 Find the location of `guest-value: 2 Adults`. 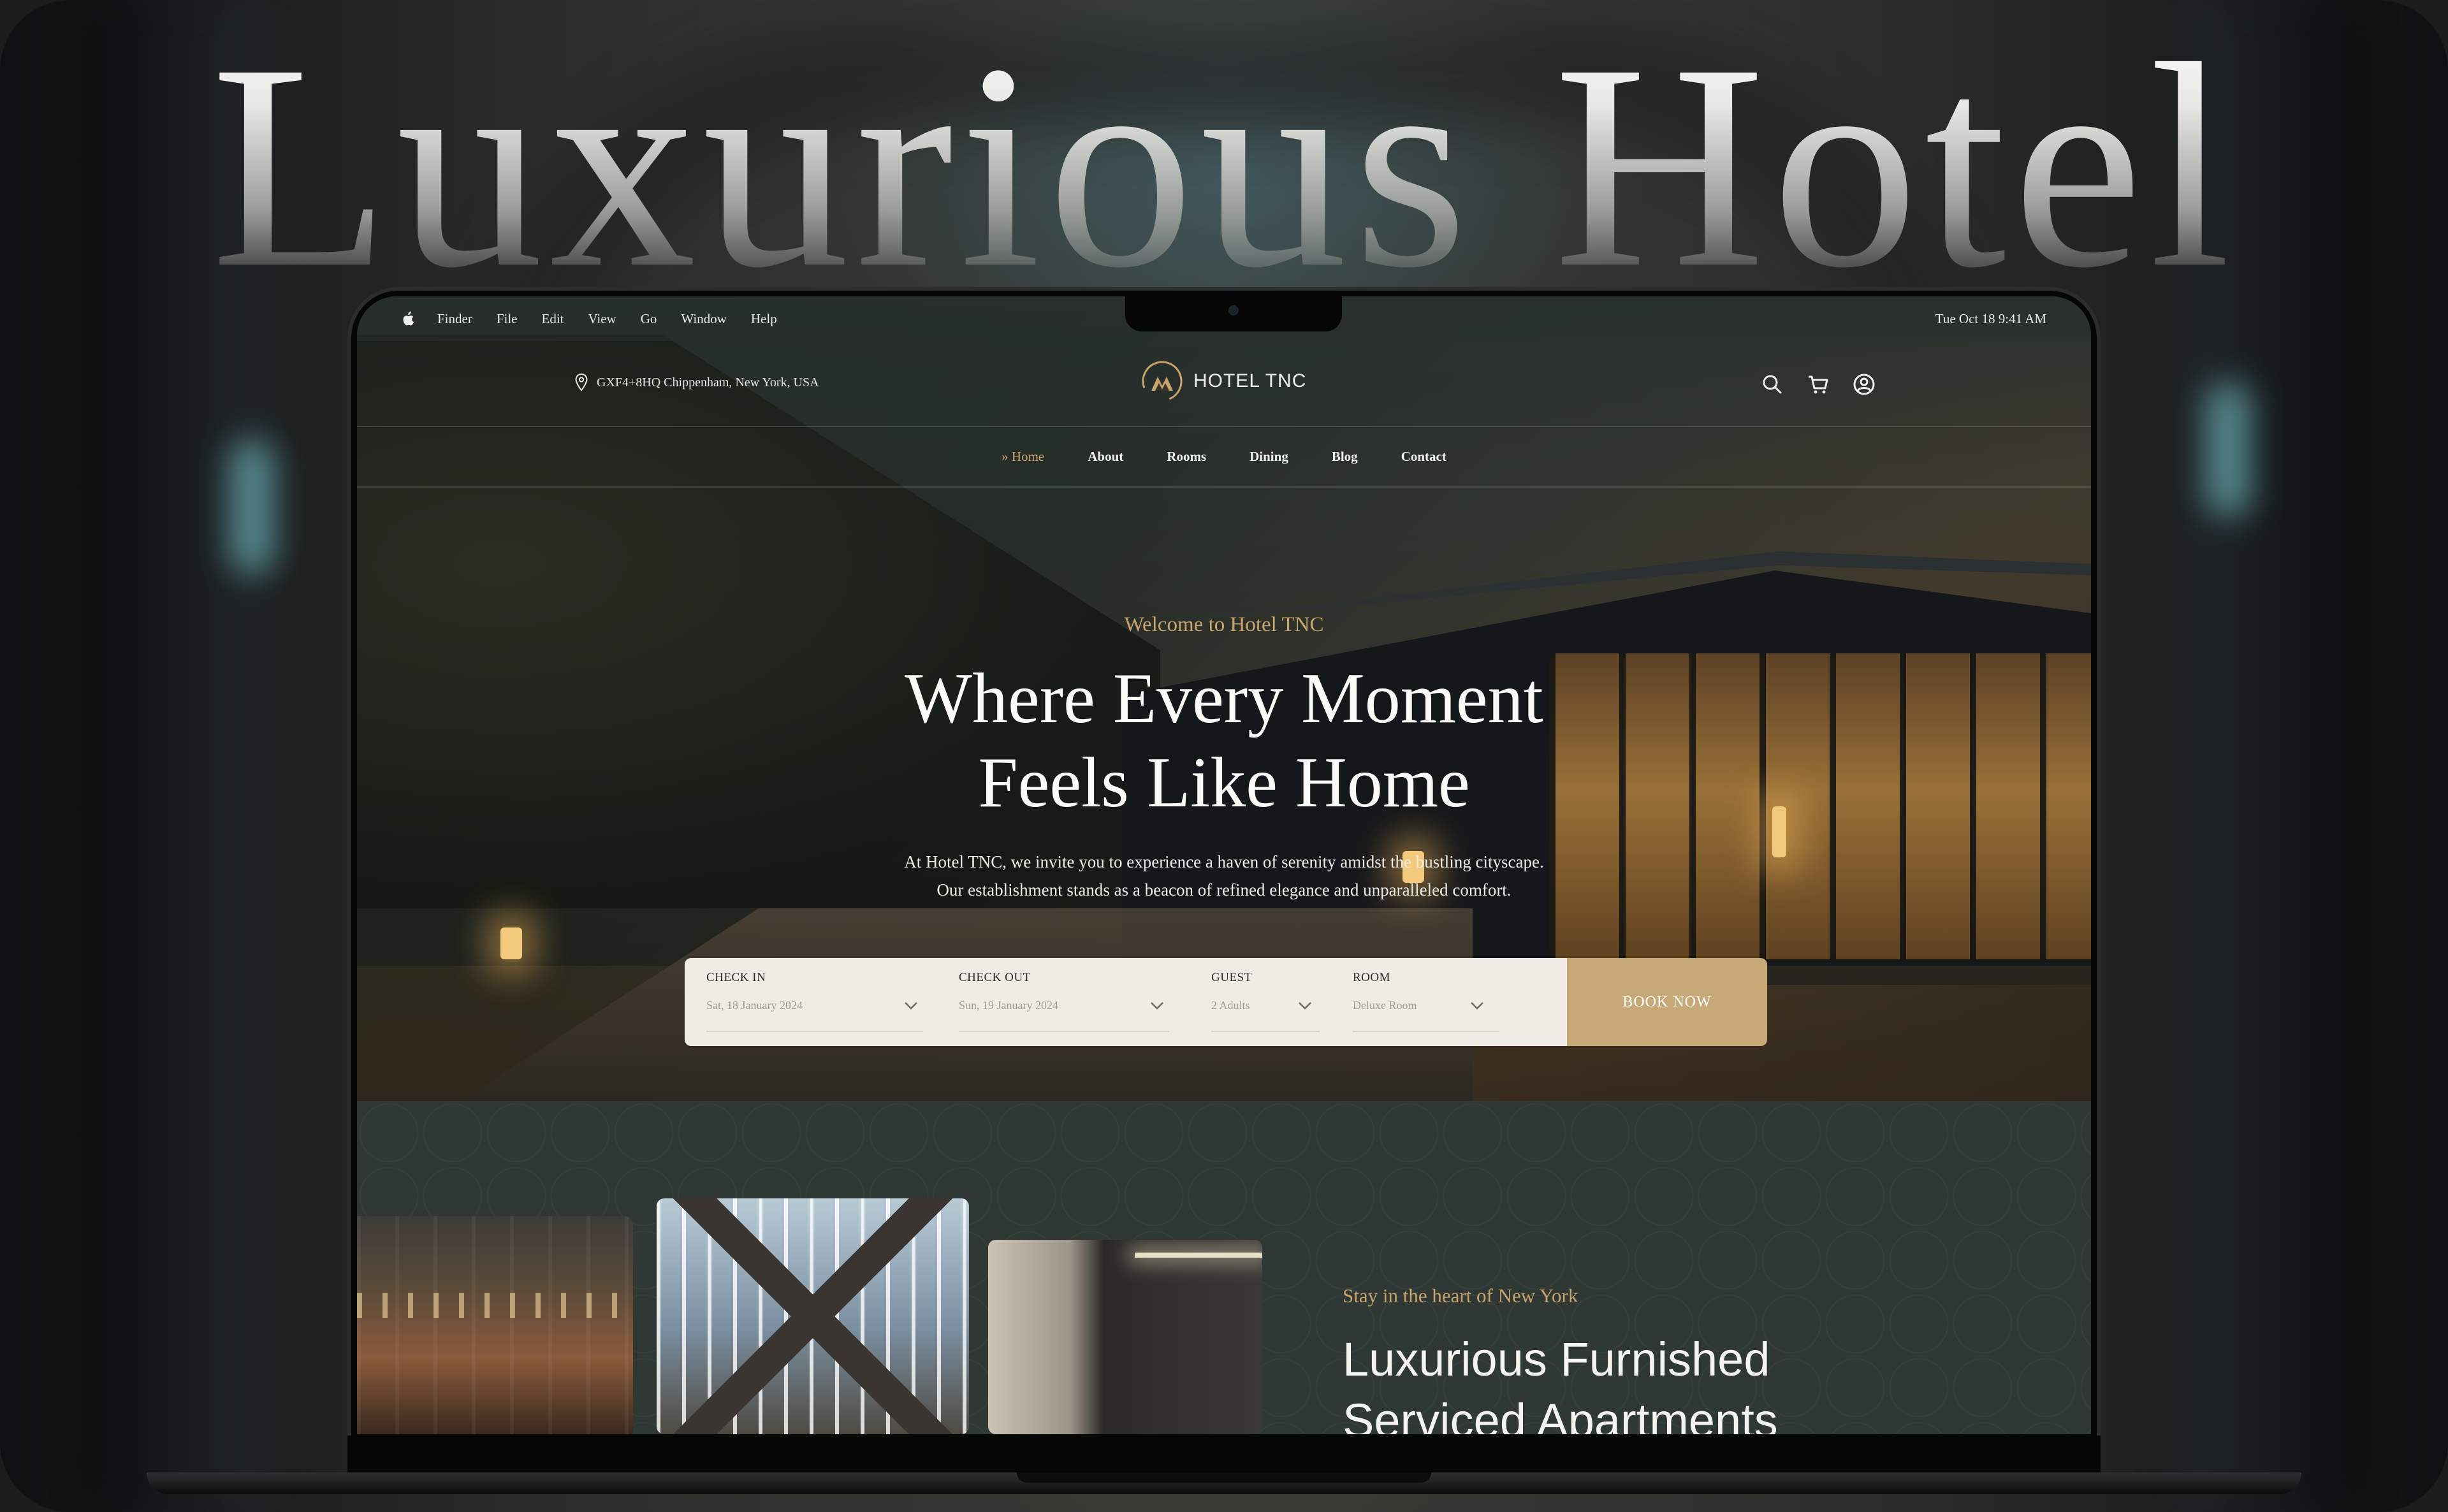

guest-value: 2 Adults is located at coordinates (1271, 1006).